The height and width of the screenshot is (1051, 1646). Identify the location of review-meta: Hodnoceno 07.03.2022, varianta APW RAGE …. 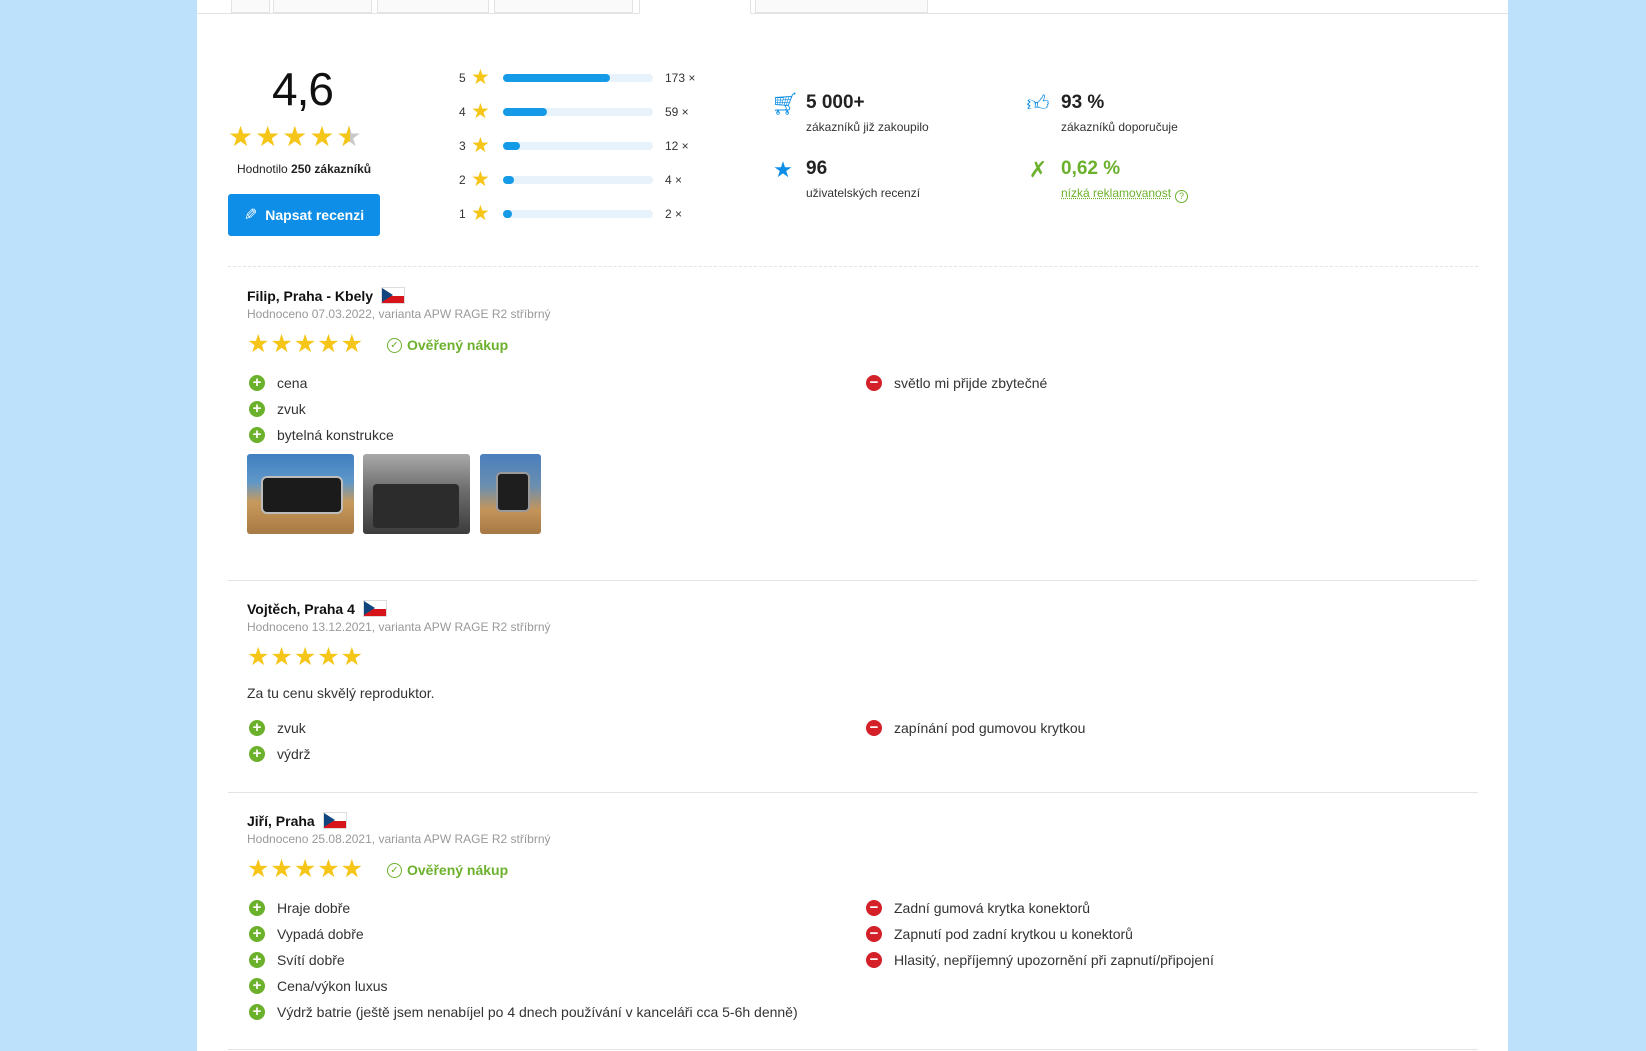
(399, 314).